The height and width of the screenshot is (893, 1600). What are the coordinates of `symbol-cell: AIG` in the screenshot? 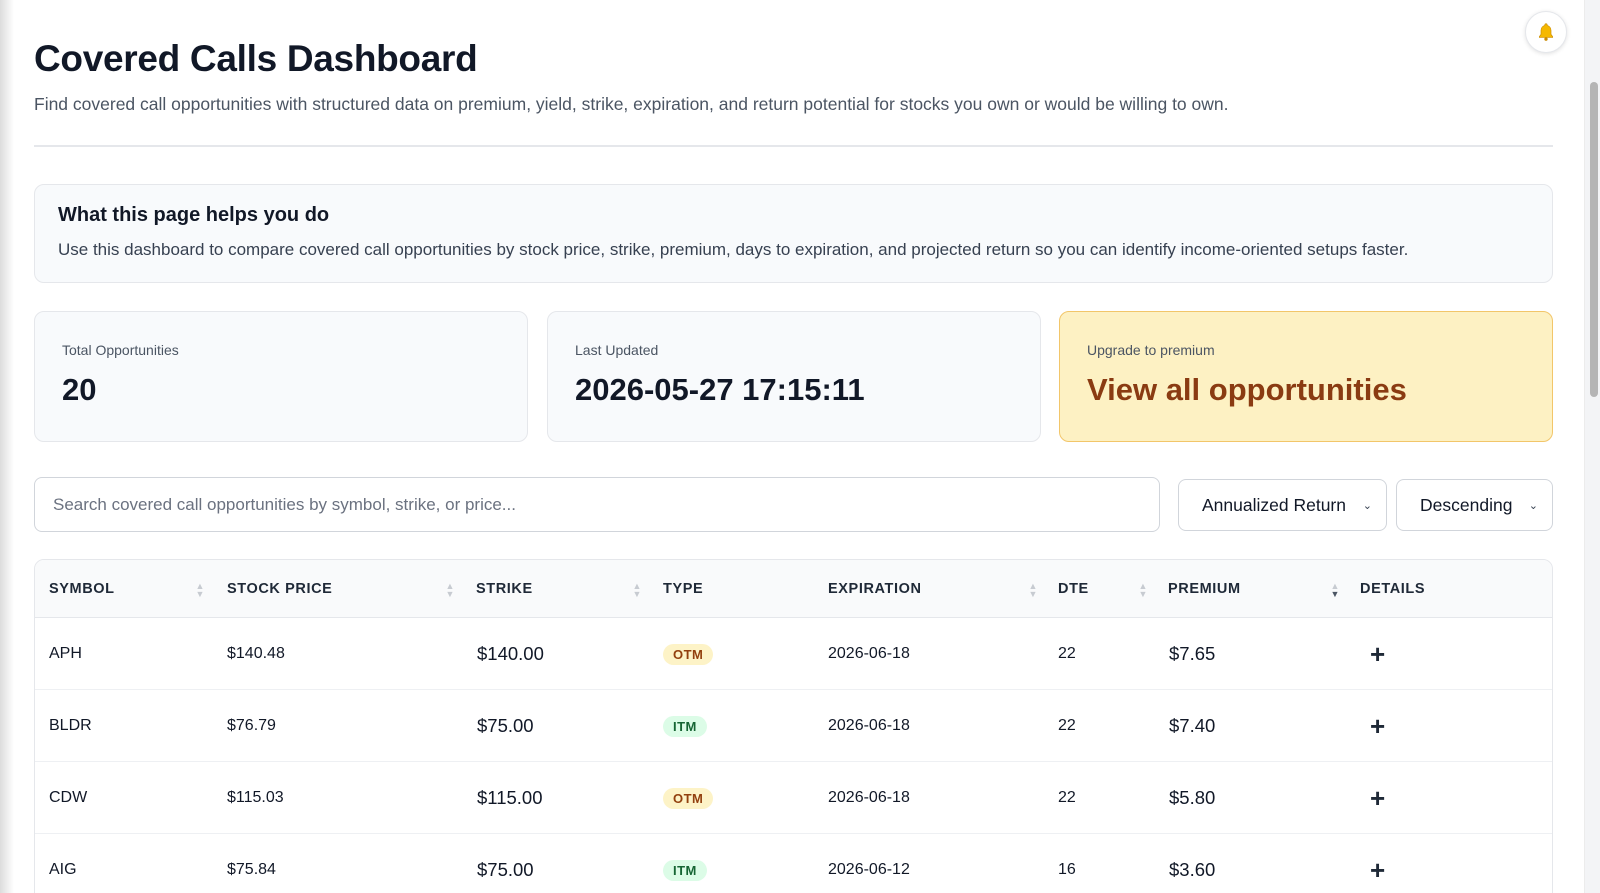 It's located at (63, 869).